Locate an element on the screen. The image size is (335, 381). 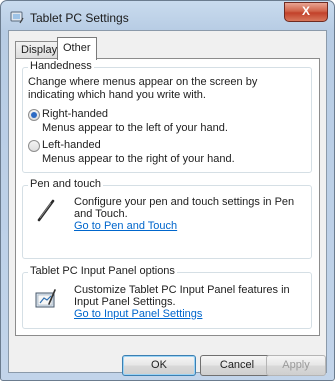
left-handed-radio is located at coordinates (34, 146).